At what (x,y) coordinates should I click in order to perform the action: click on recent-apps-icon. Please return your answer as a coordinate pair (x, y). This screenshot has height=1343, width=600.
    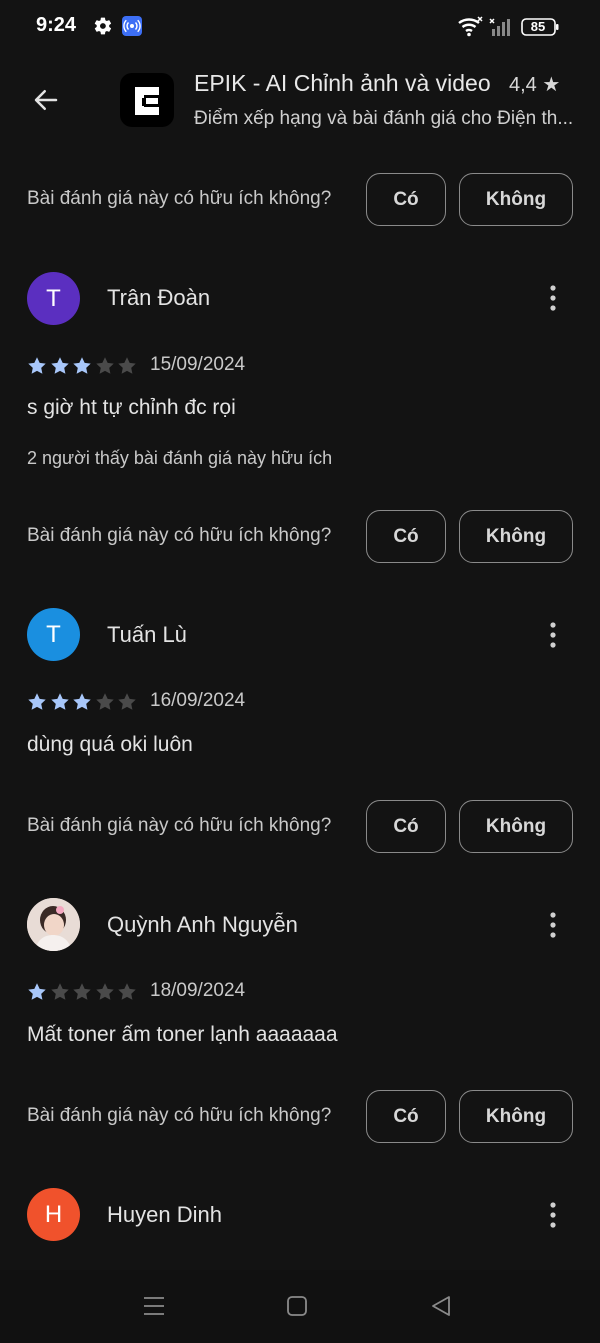
    Looking at the image, I should click on (154, 1306).